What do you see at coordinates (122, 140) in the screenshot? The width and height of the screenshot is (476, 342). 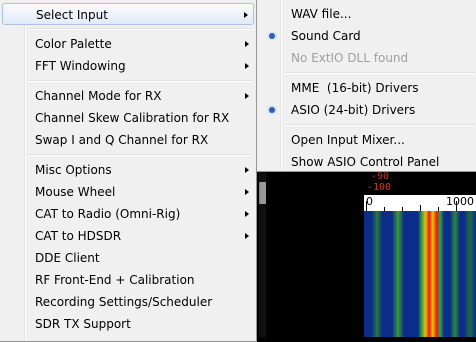 I see `menu-item-label: Swap I and Q Channel for RX` at bounding box center [122, 140].